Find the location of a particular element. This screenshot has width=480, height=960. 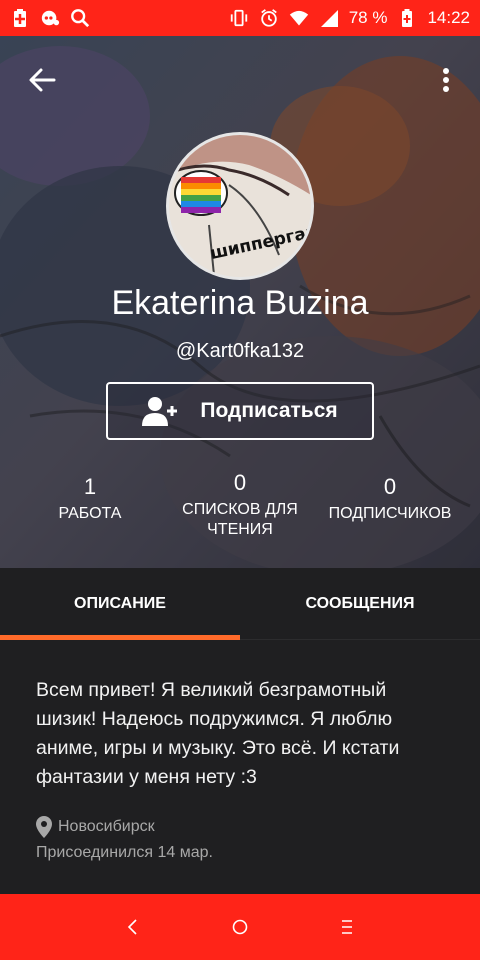

clock: 14:22 is located at coordinates (448, 17).